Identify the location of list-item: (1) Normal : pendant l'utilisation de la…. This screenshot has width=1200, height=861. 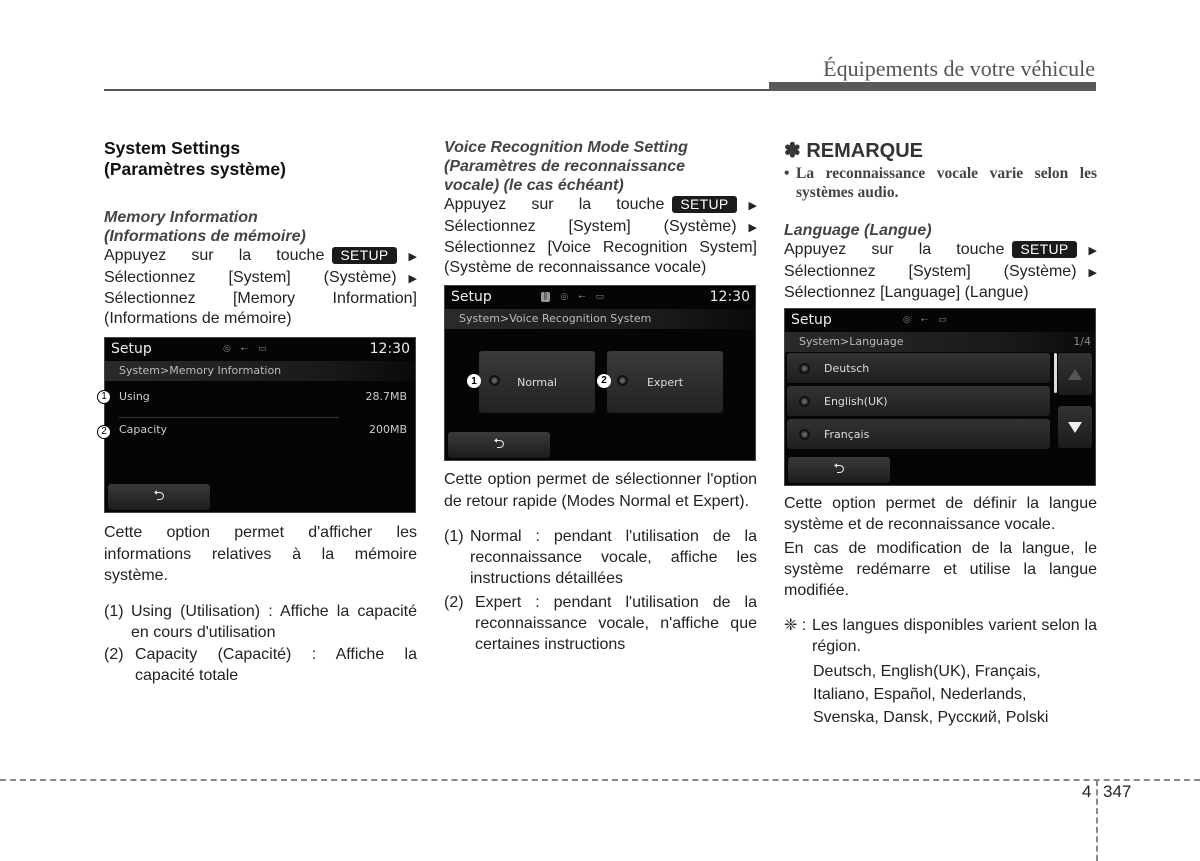
(600, 557).